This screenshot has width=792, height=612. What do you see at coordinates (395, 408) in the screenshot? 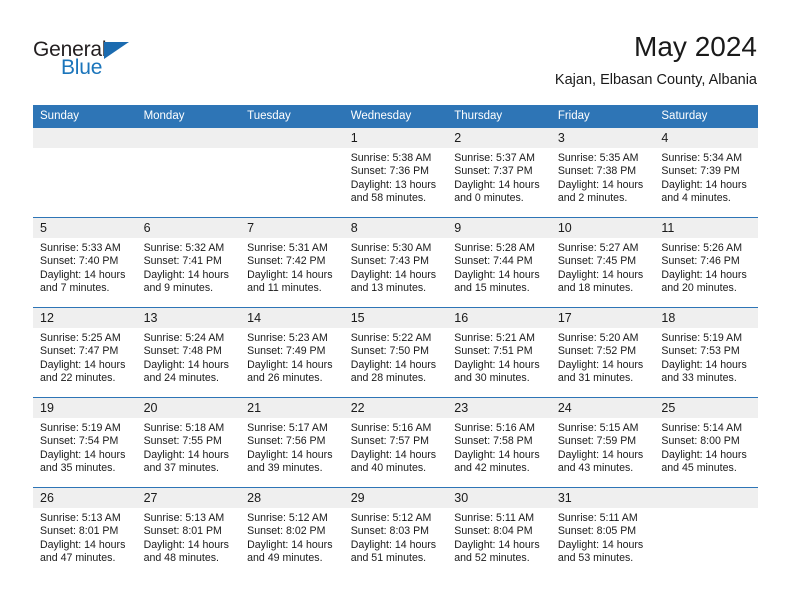
I see `day-number: 22` at bounding box center [395, 408].